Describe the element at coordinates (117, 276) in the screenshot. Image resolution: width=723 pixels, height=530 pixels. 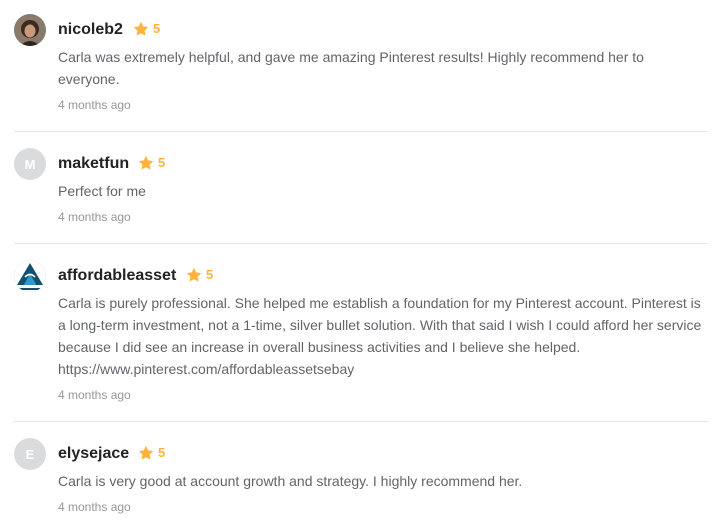
I see `username: affordableasset` at that location.